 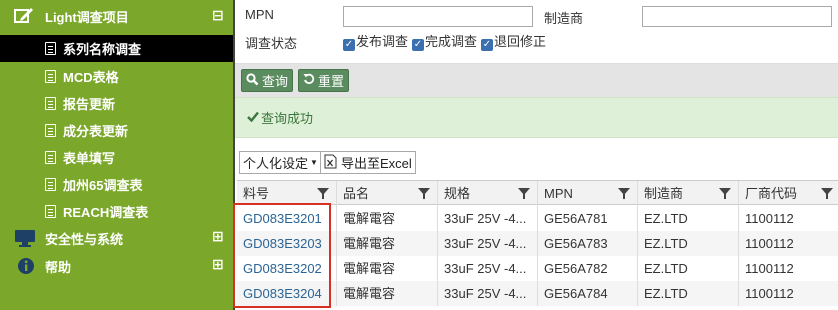 What do you see at coordinates (252, 80) in the screenshot?
I see `search-icon` at bounding box center [252, 80].